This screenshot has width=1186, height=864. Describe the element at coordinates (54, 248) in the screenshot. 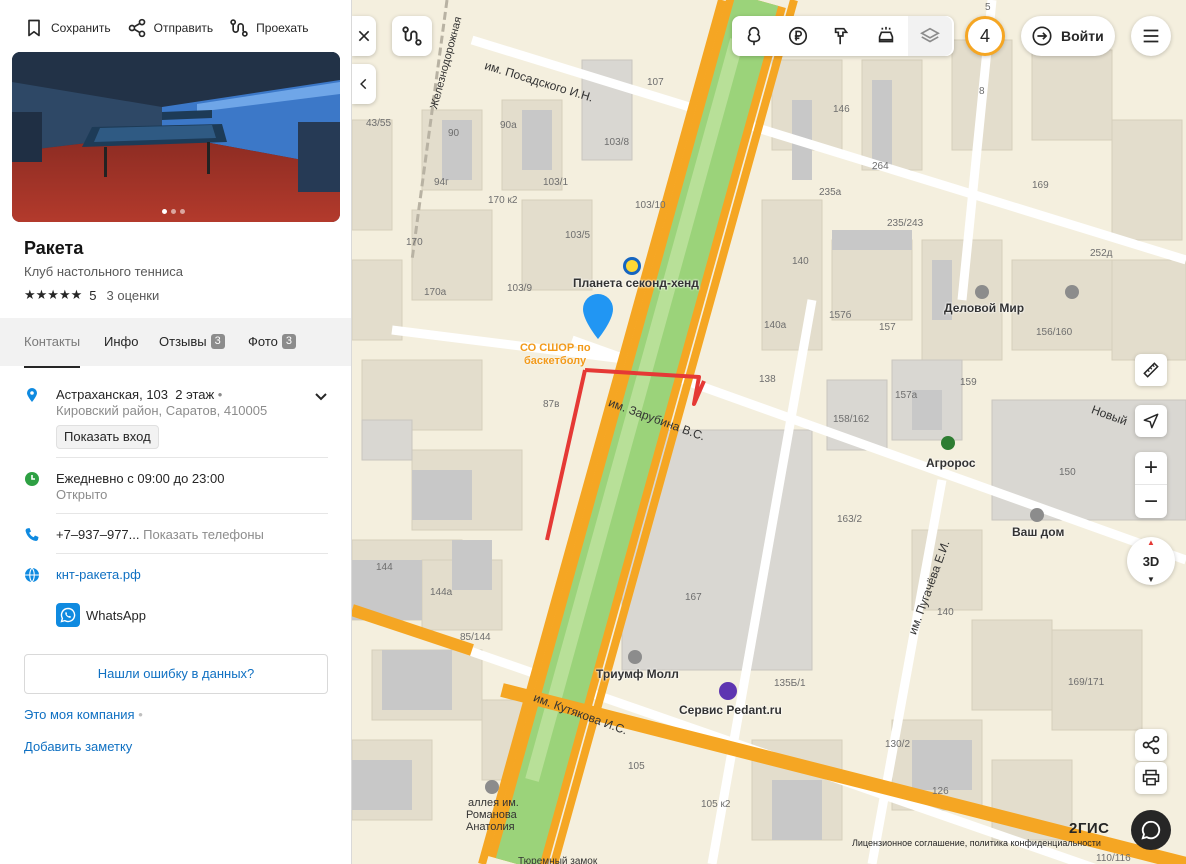

I see `place-title: Ракета` at that location.